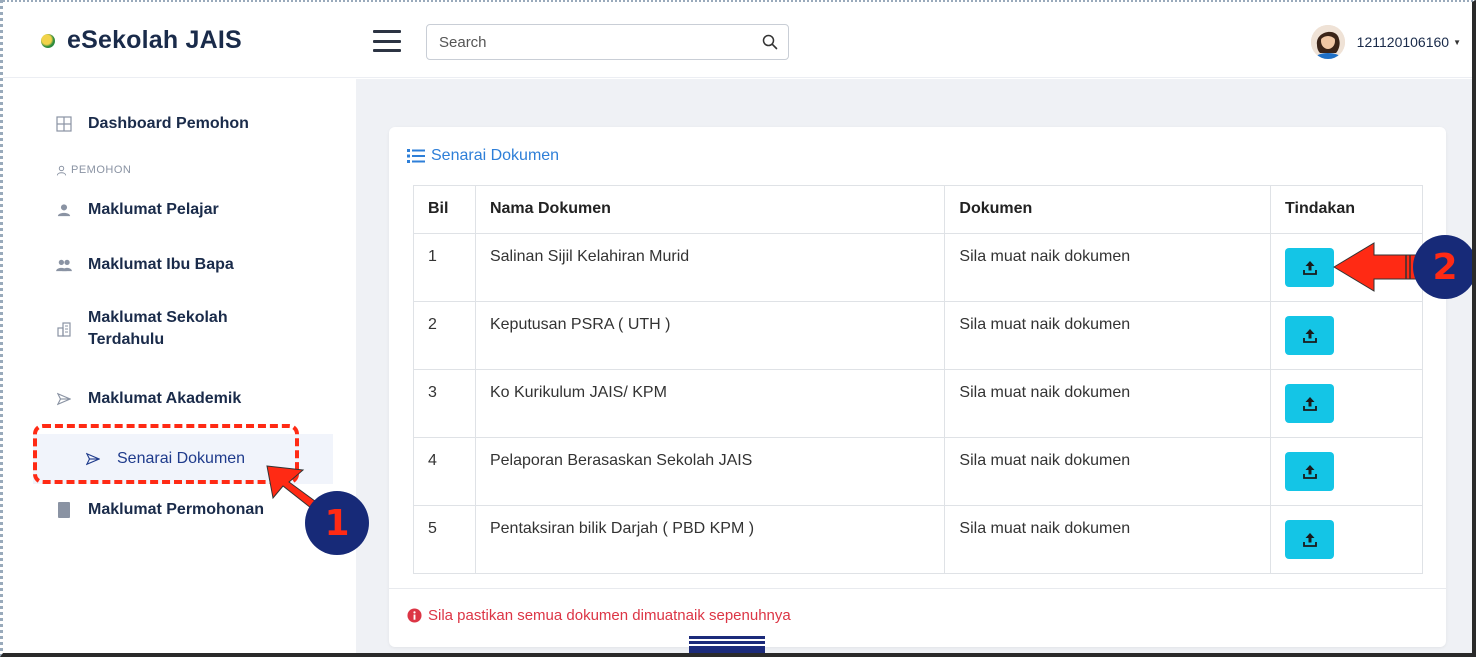 This screenshot has width=1476, height=657. I want to click on annotation-highlight-box, so click(166, 454).